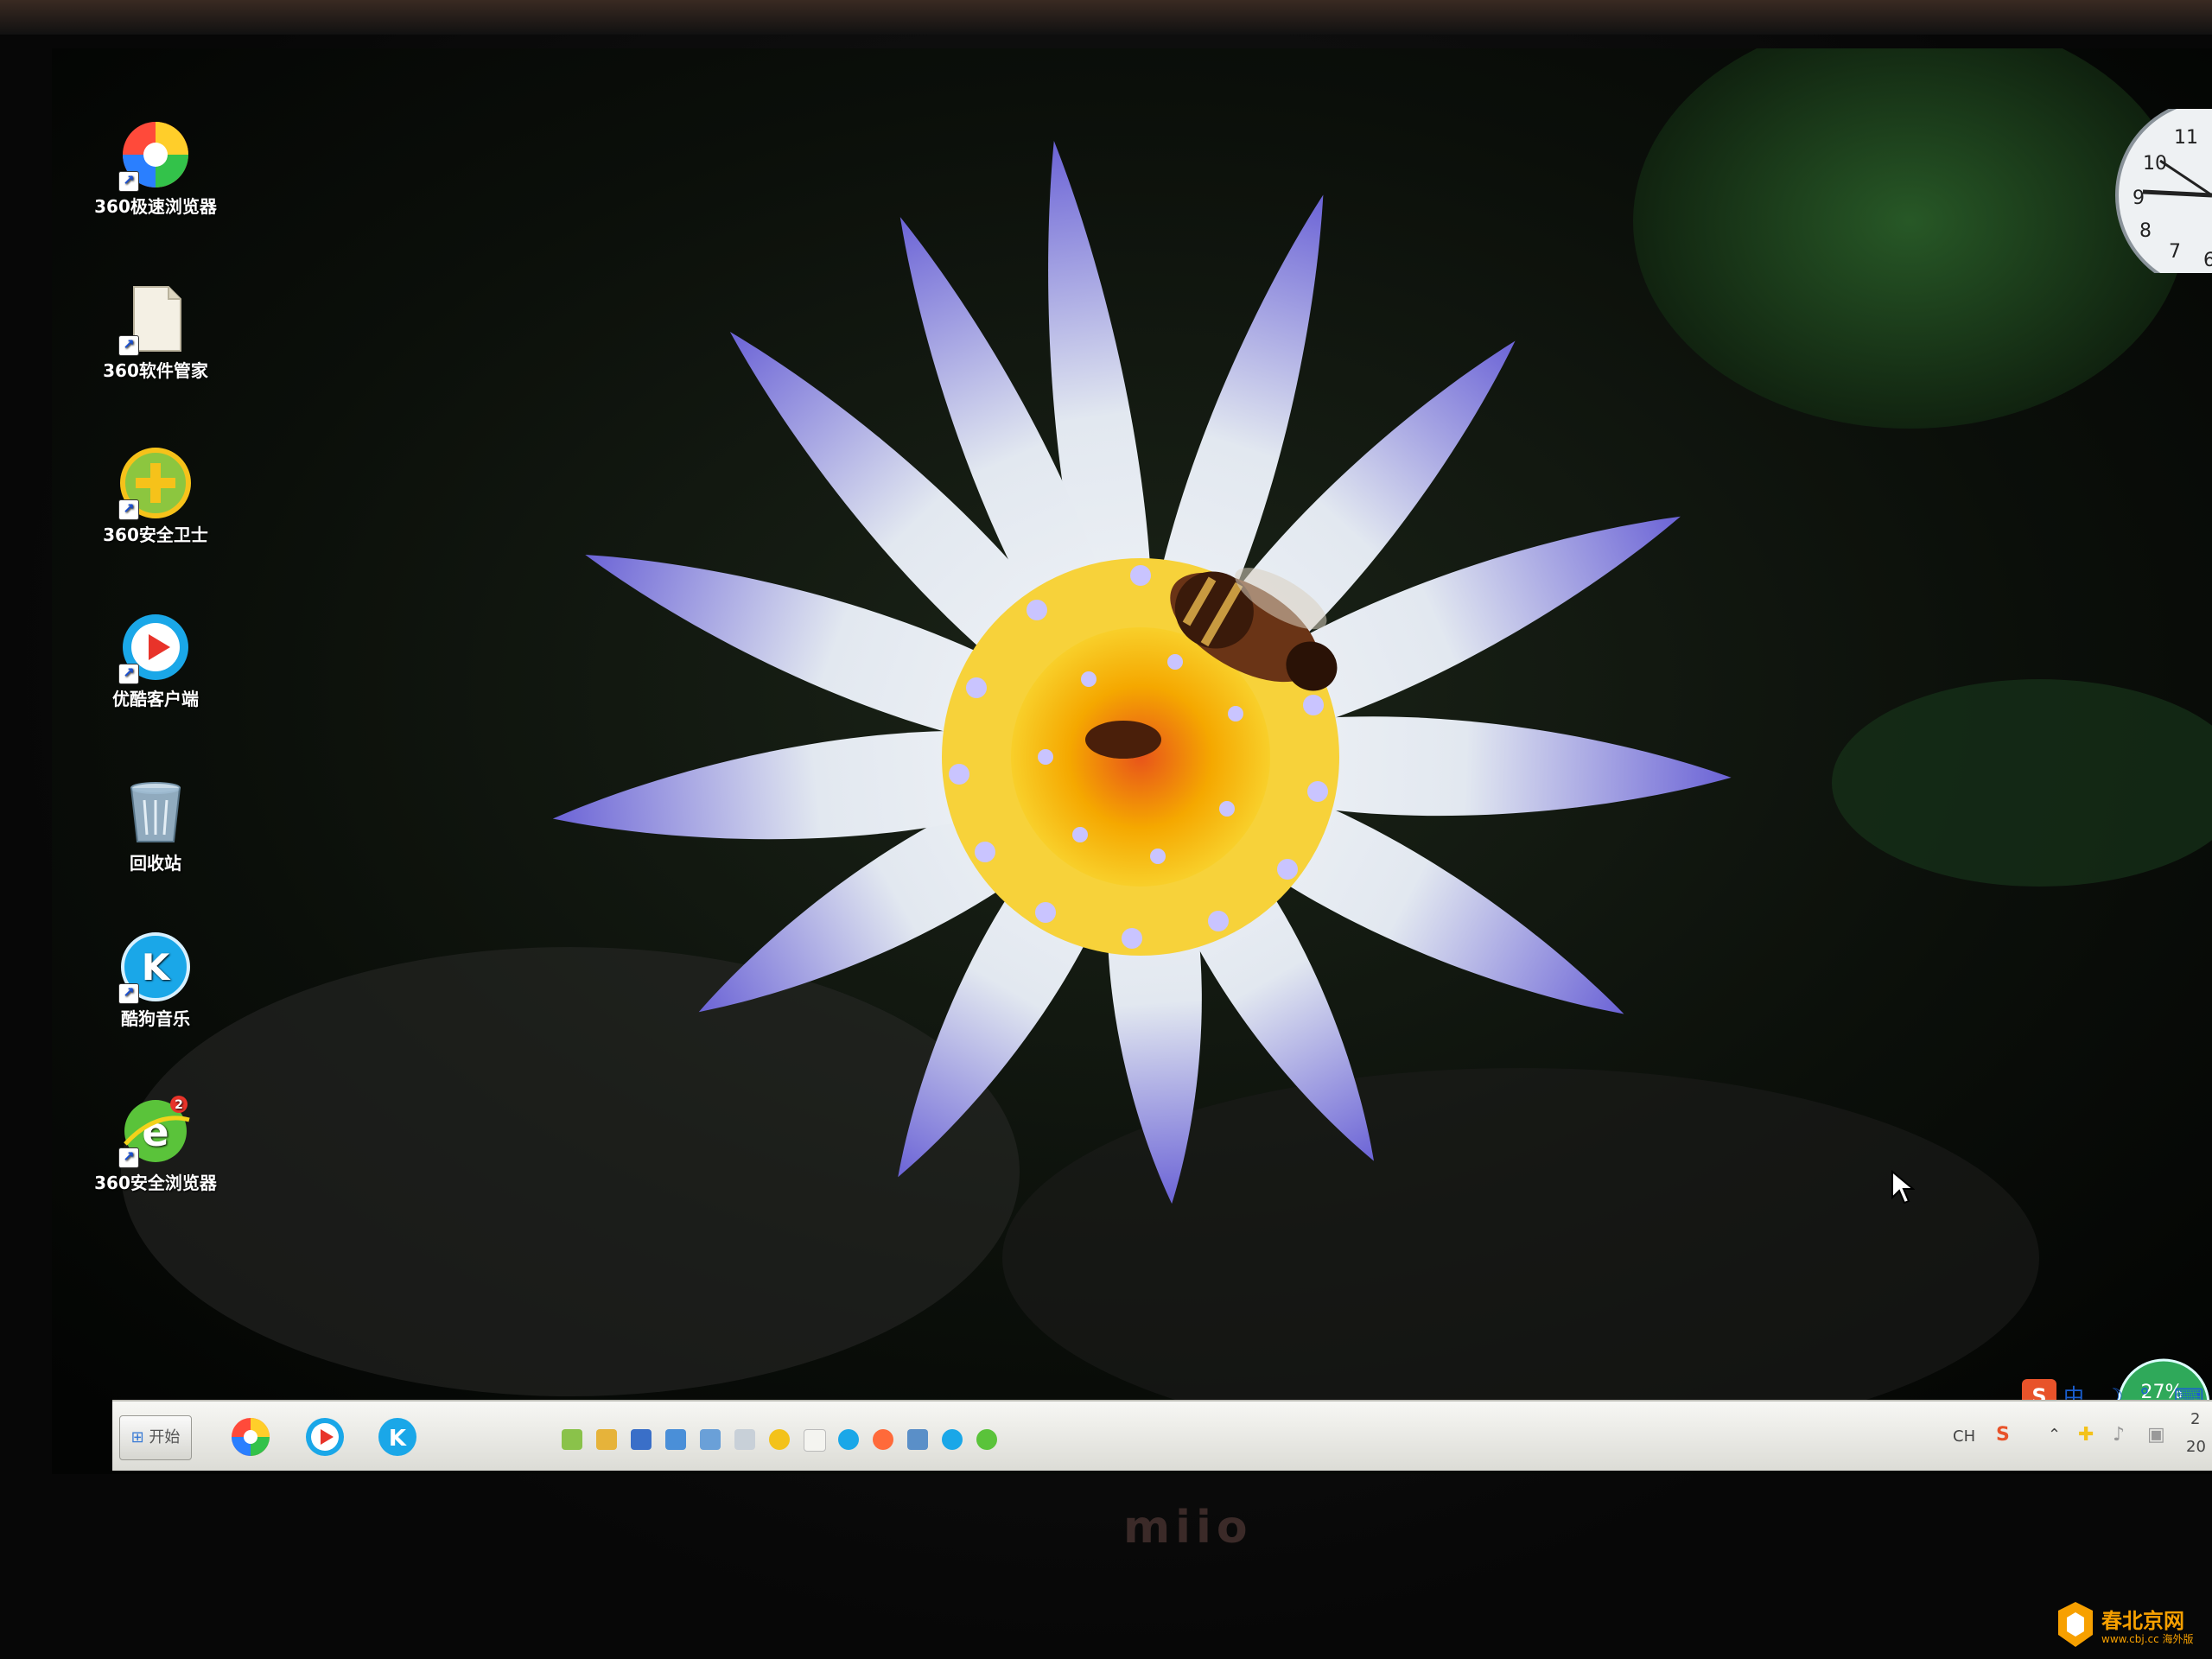 Image resolution: width=2212 pixels, height=1659 pixels. What do you see at coordinates (1162, 1435) in the screenshot?
I see `taskbar: ⊞ 开始 K CH S ⌃ ✚ ♪ ▣ 2 20` at bounding box center [1162, 1435].